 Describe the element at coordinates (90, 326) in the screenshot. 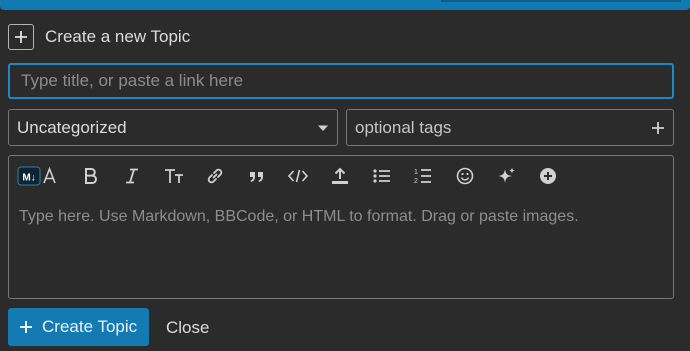

I see `create-topic-label: Create Topic` at that location.